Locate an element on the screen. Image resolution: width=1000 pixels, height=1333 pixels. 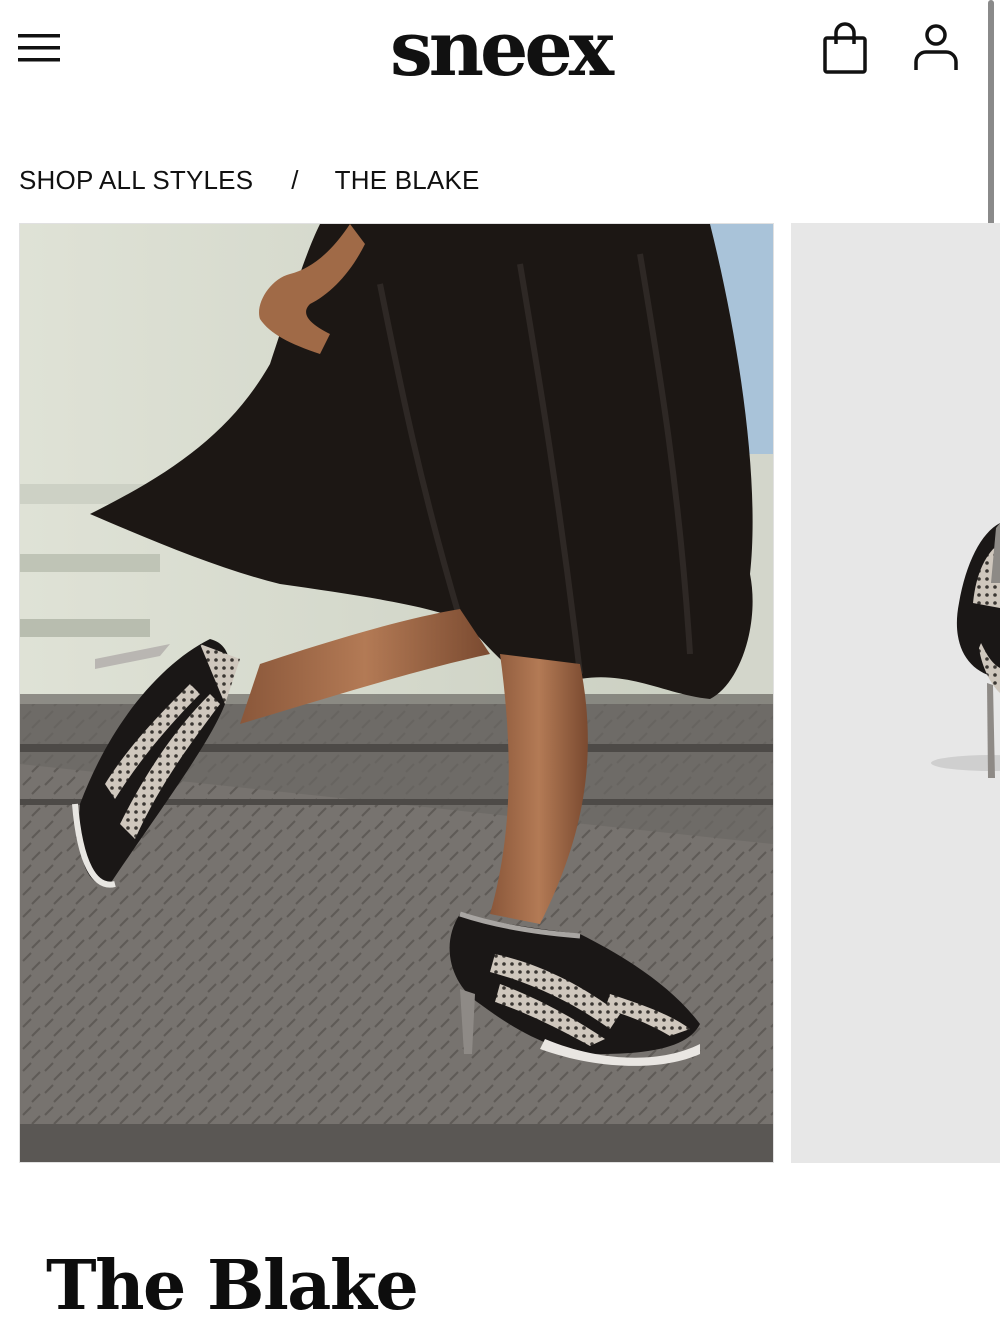
breadcrumb-the-blake: THE BLAKE is located at coordinates (407, 180).